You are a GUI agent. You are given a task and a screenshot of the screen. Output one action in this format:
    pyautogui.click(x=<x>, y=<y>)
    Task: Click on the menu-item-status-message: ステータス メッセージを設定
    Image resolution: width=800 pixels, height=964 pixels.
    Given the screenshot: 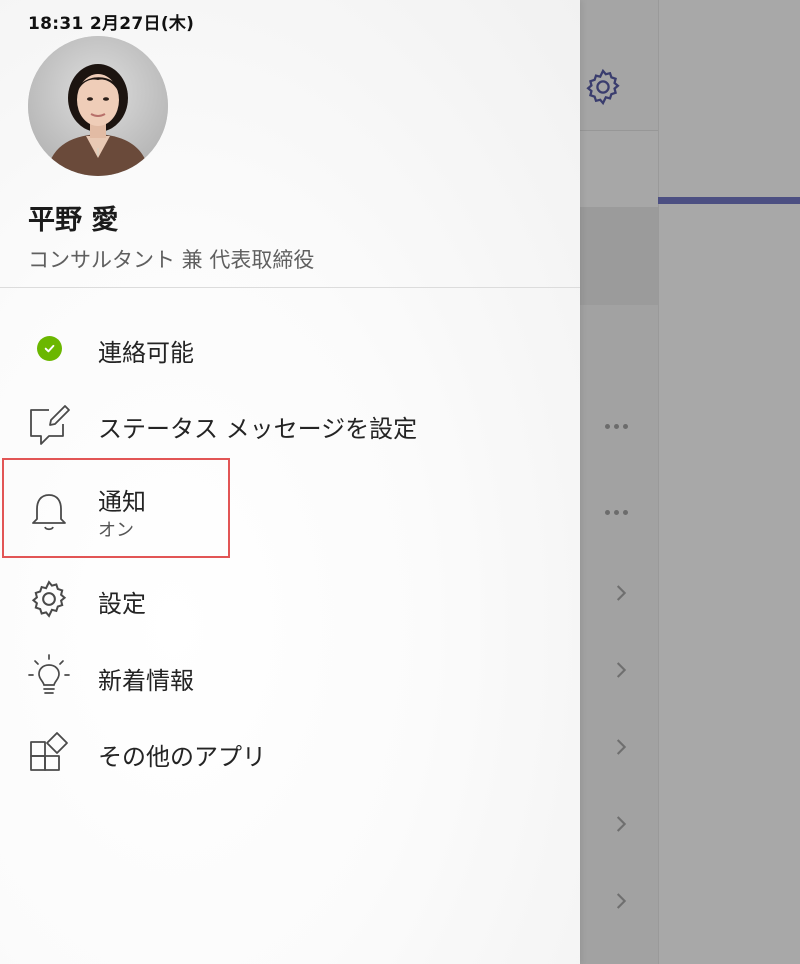 What is the action you would take?
    pyautogui.click(x=290, y=424)
    